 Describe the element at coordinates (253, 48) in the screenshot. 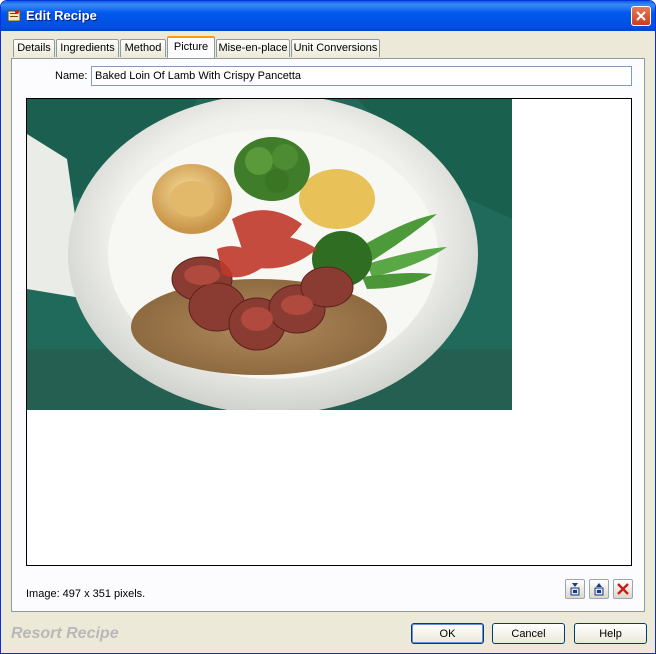

I see `tab-mise-en-place: Mise-en-place` at that location.